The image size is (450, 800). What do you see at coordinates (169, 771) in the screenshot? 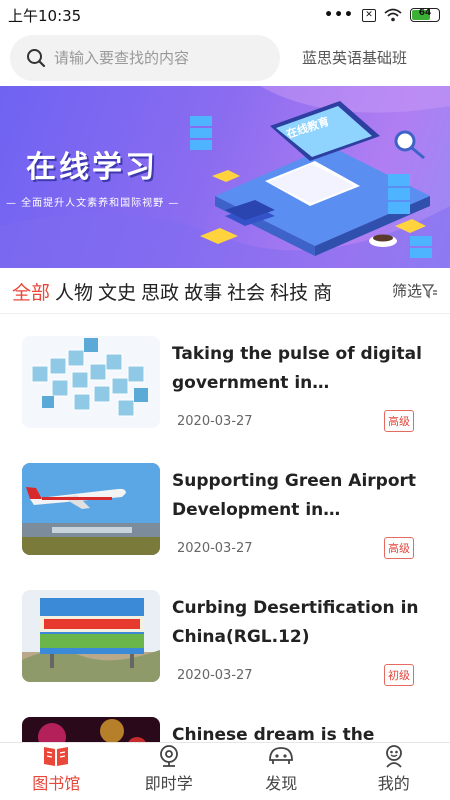
I see `tab-instant-learn: 即时学` at bounding box center [169, 771].